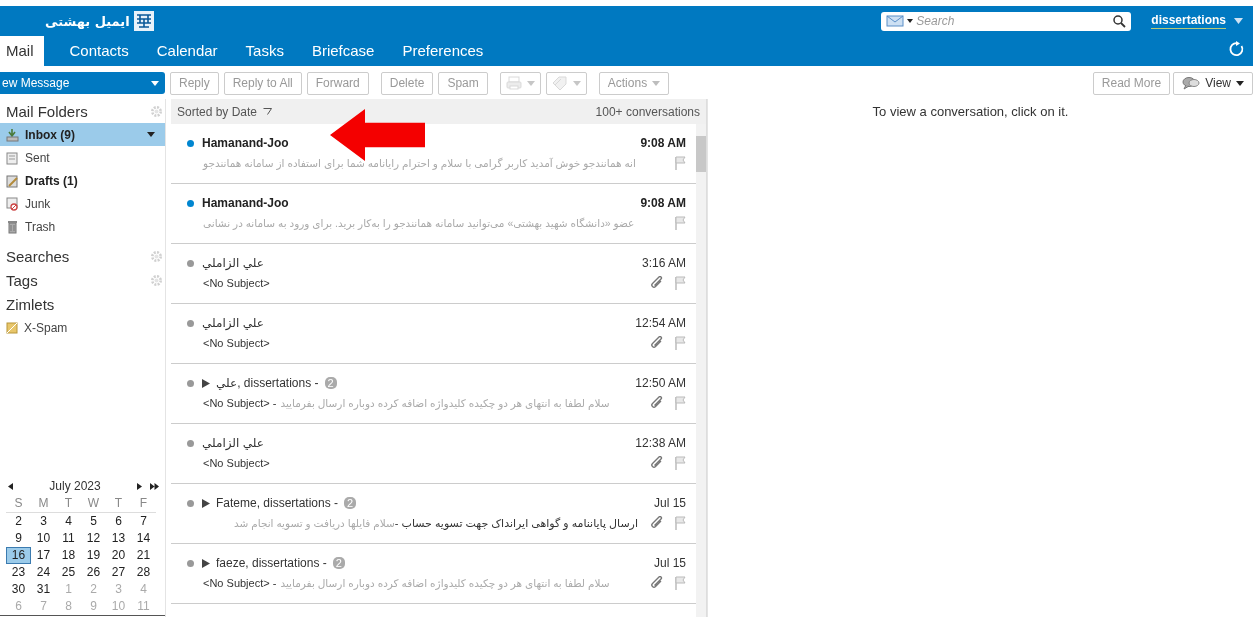  I want to click on calendar-day: 14, so click(143, 538).